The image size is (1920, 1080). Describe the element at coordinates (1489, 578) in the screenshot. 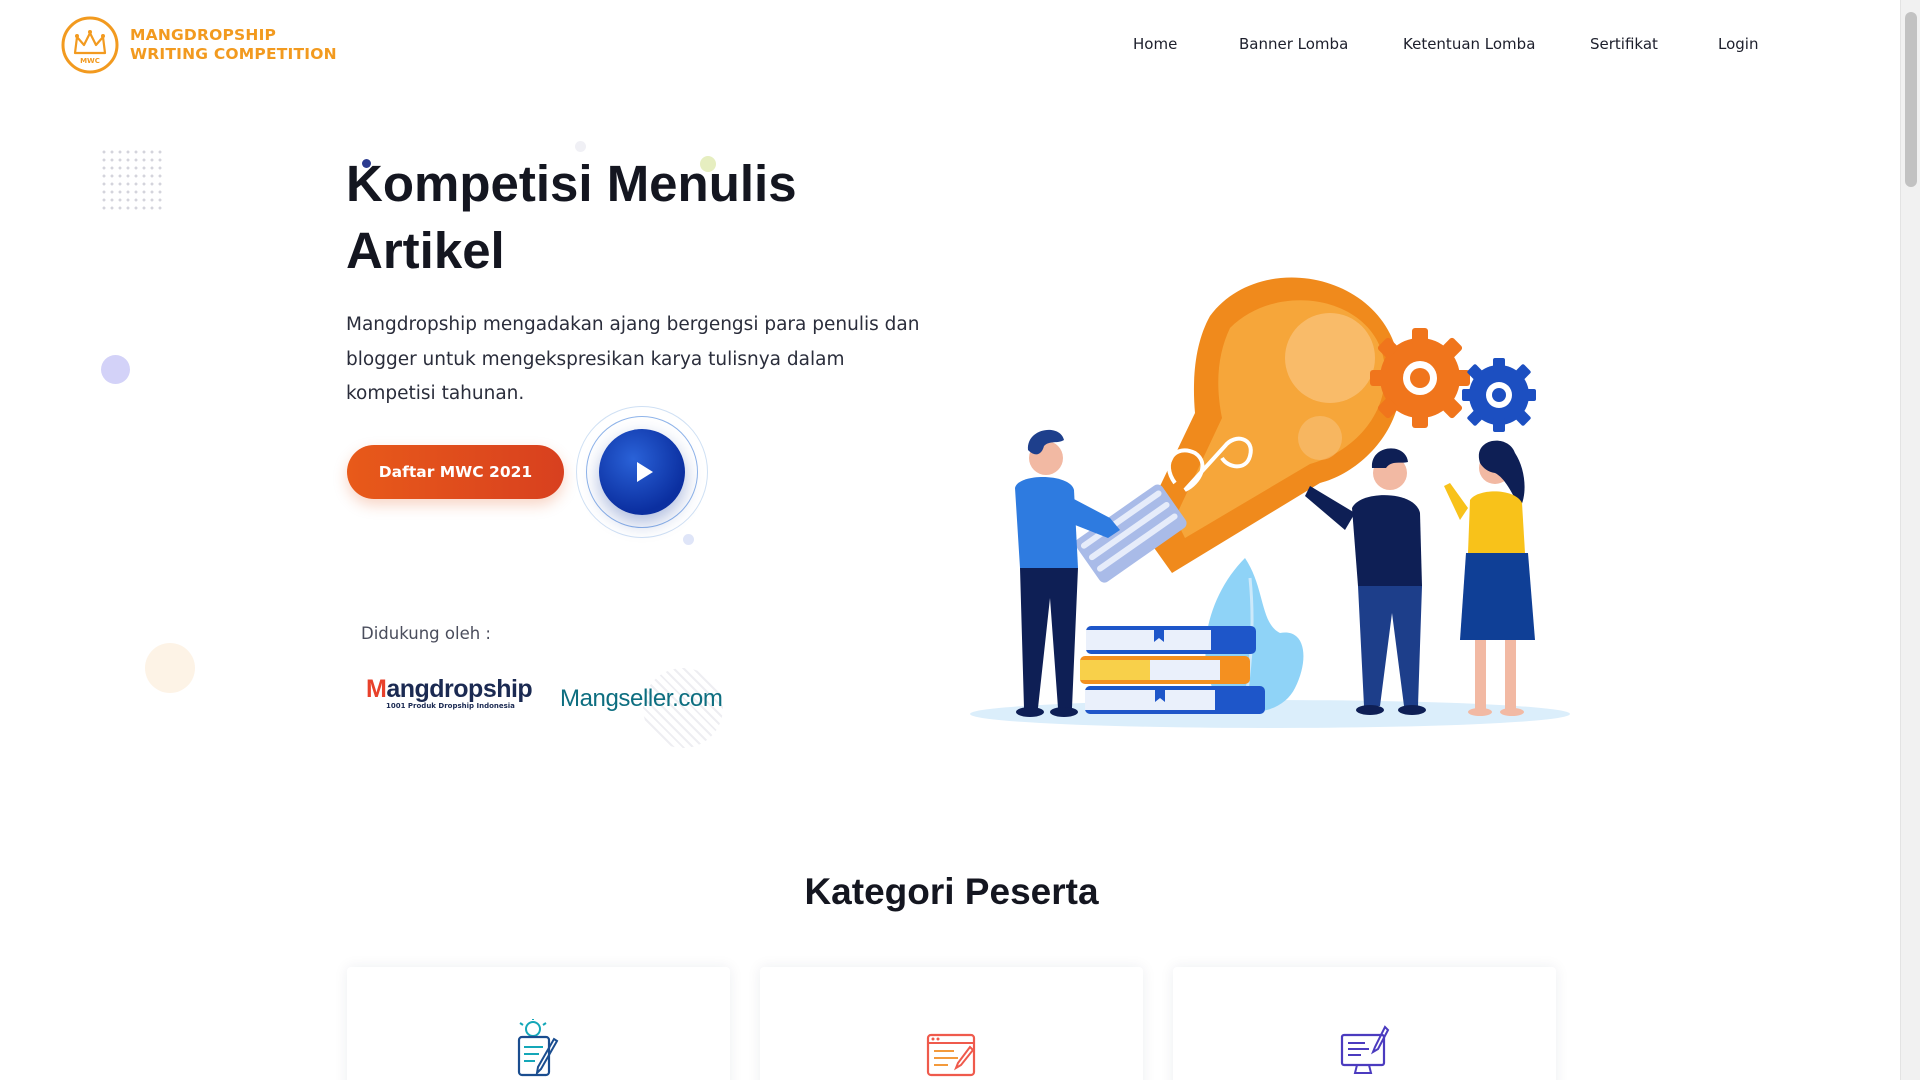

I see `woman-figure-icon` at that location.